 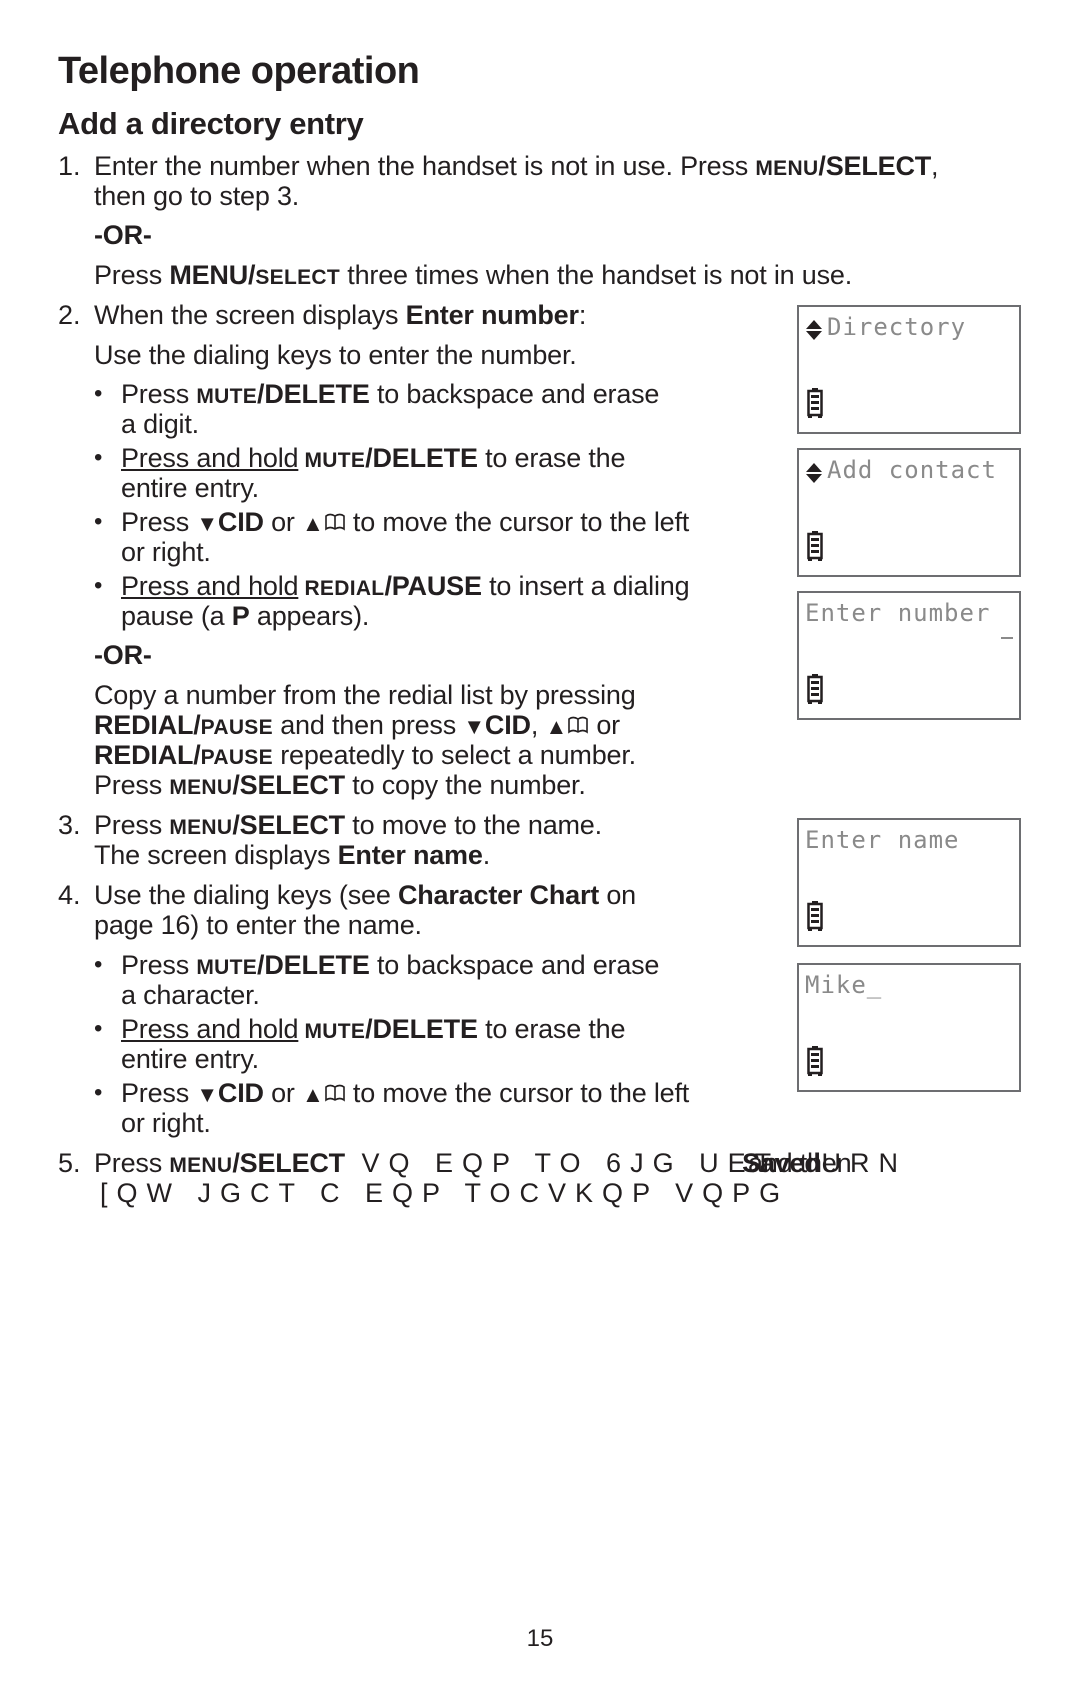 I want to click on lcd-screen-directory: Directory, so click(x=909, y=369).